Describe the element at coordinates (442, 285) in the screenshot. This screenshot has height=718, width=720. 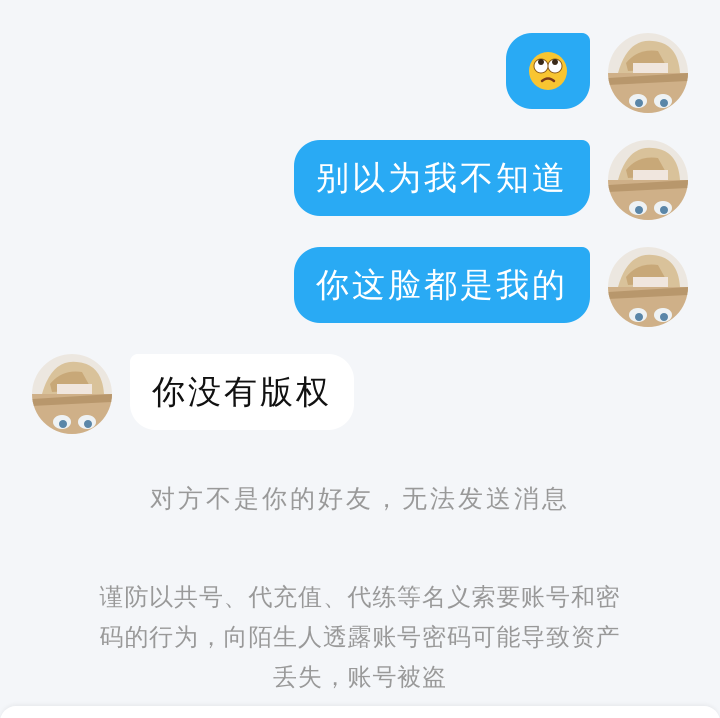
I see `message-bubble: 你这脸都是我的` at that location.